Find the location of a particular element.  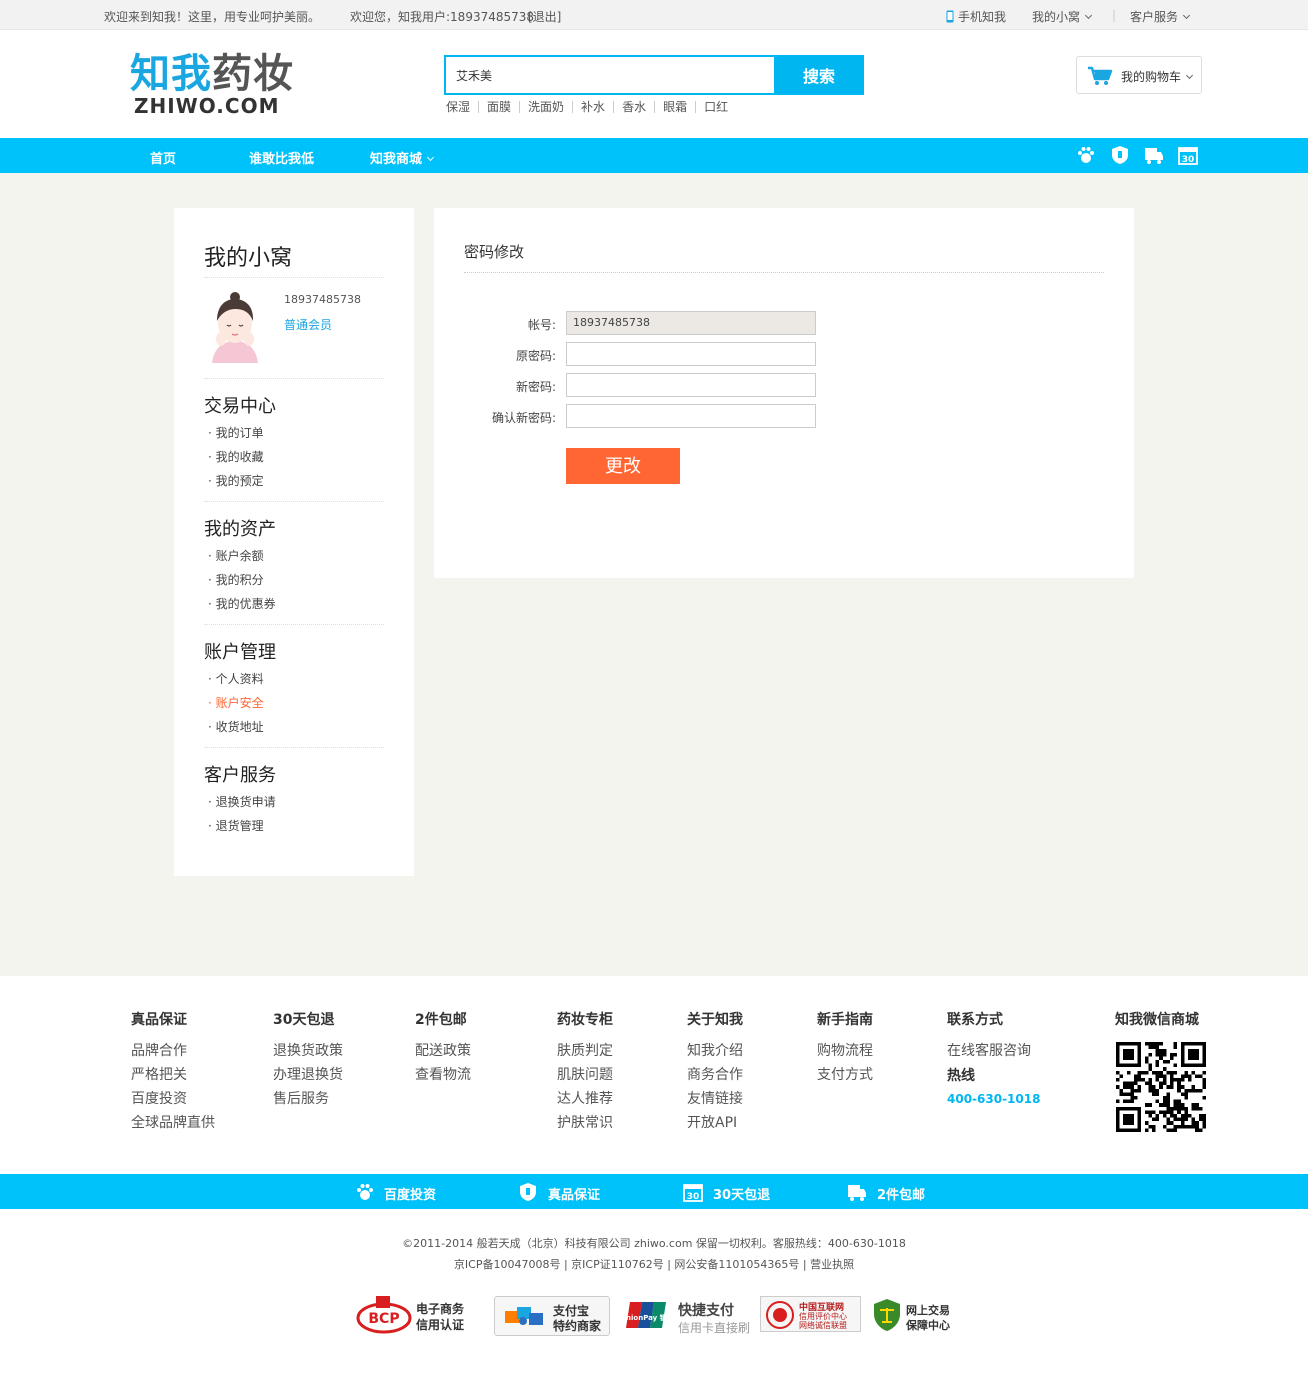

search-button: 搜索 is located at coordinates (819, 75).